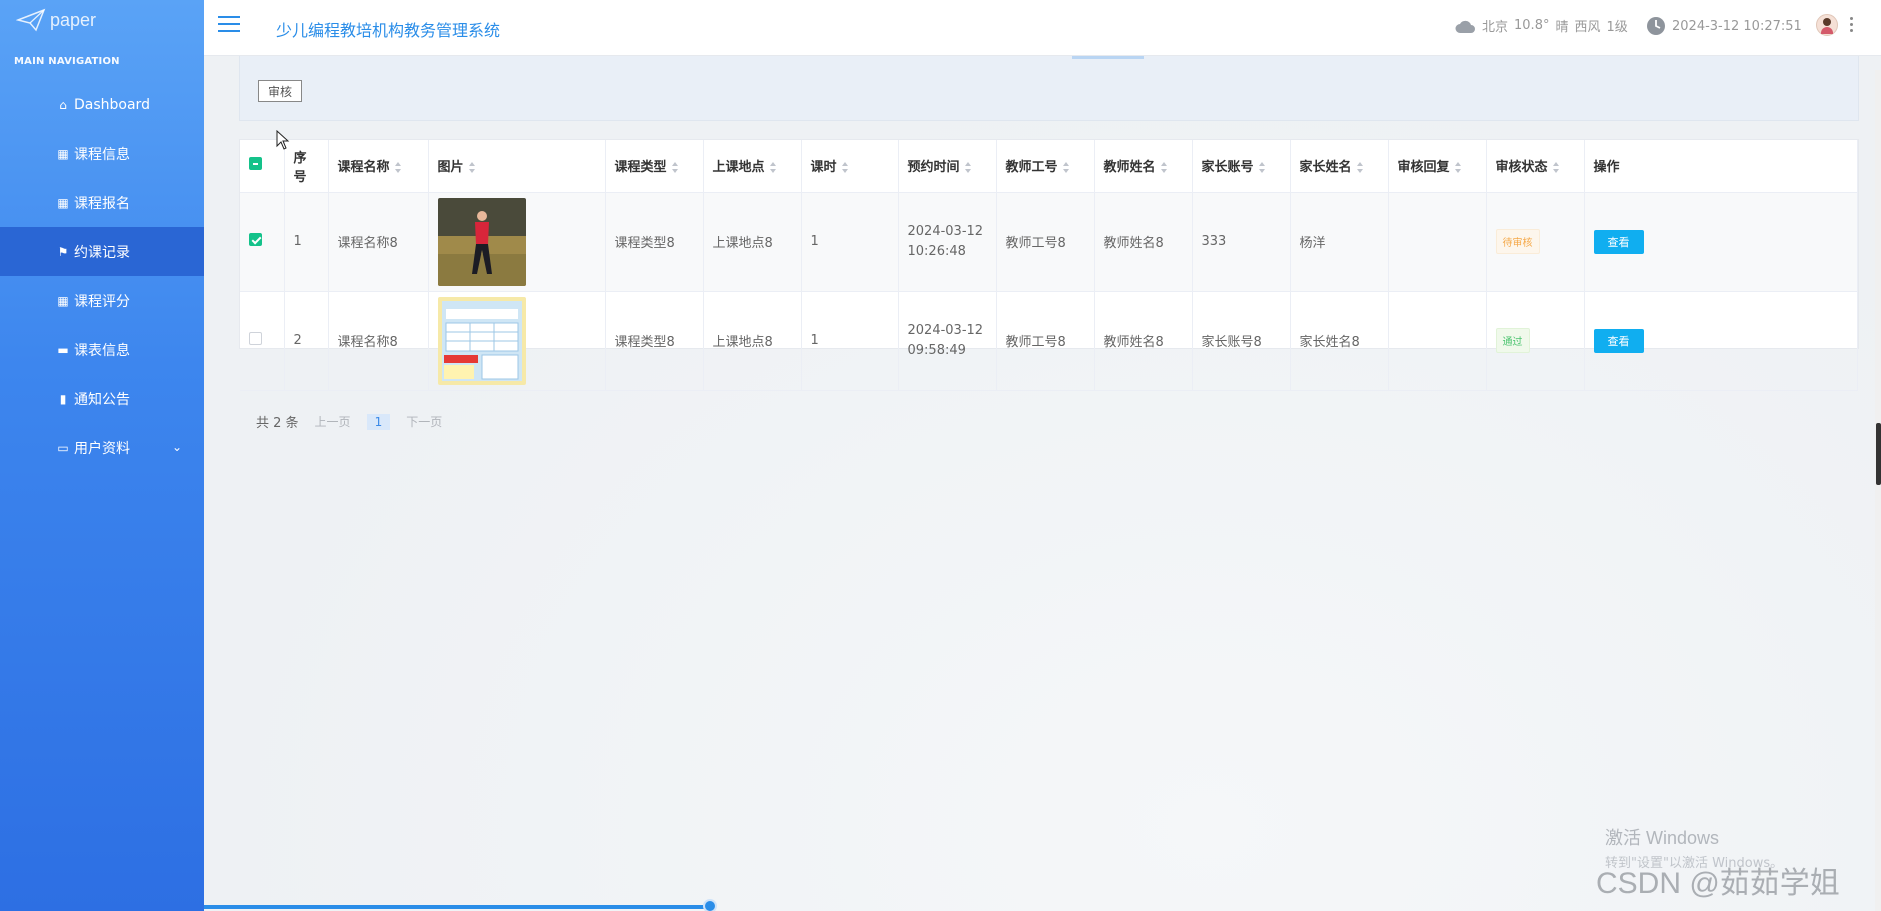 This screenshot has height=911, width=1881. I want to click on csdn-watermark: CSDN @茹茹学姐, so click(1718, 883).